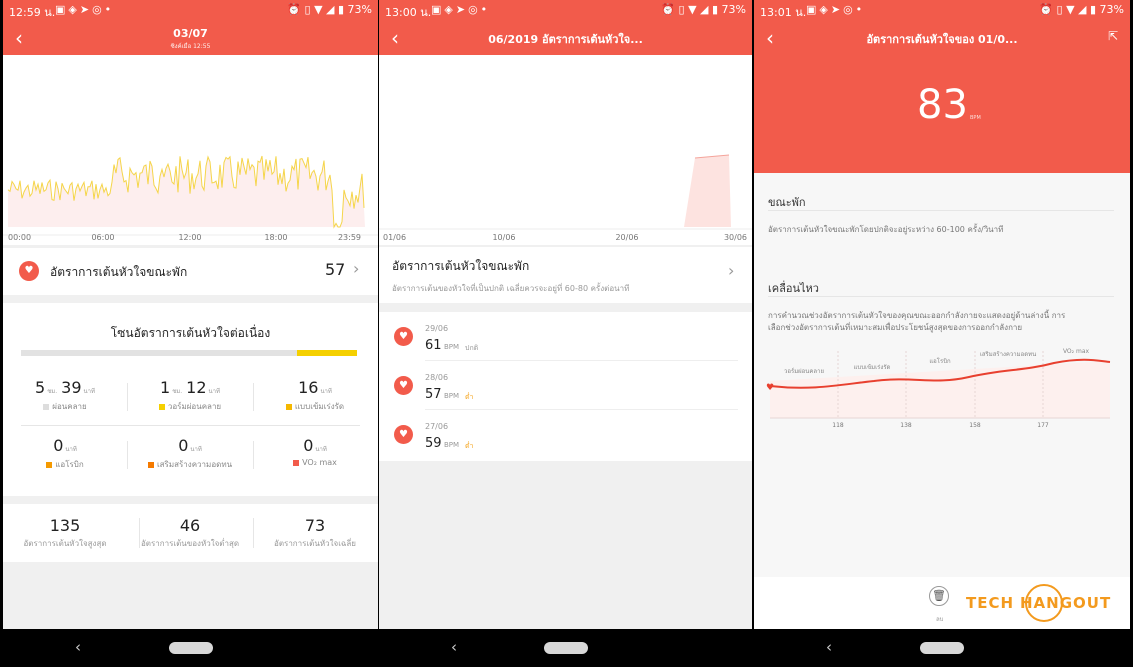 The image size is (1133, 667). I want to click on techhangout-logo: TECH HANGOUT, so click(1038, 603).